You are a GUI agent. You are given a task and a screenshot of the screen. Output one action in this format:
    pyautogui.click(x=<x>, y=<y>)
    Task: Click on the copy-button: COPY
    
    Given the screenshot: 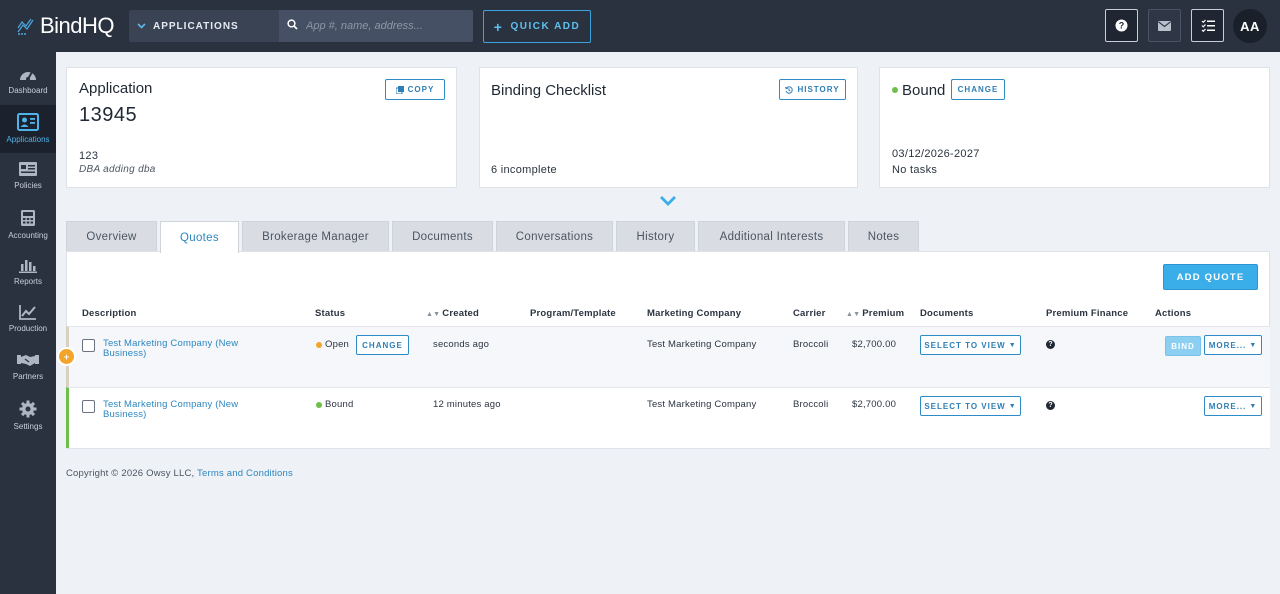 What is the action you would take?
    pyautogui.click(x=415, y=89)
    